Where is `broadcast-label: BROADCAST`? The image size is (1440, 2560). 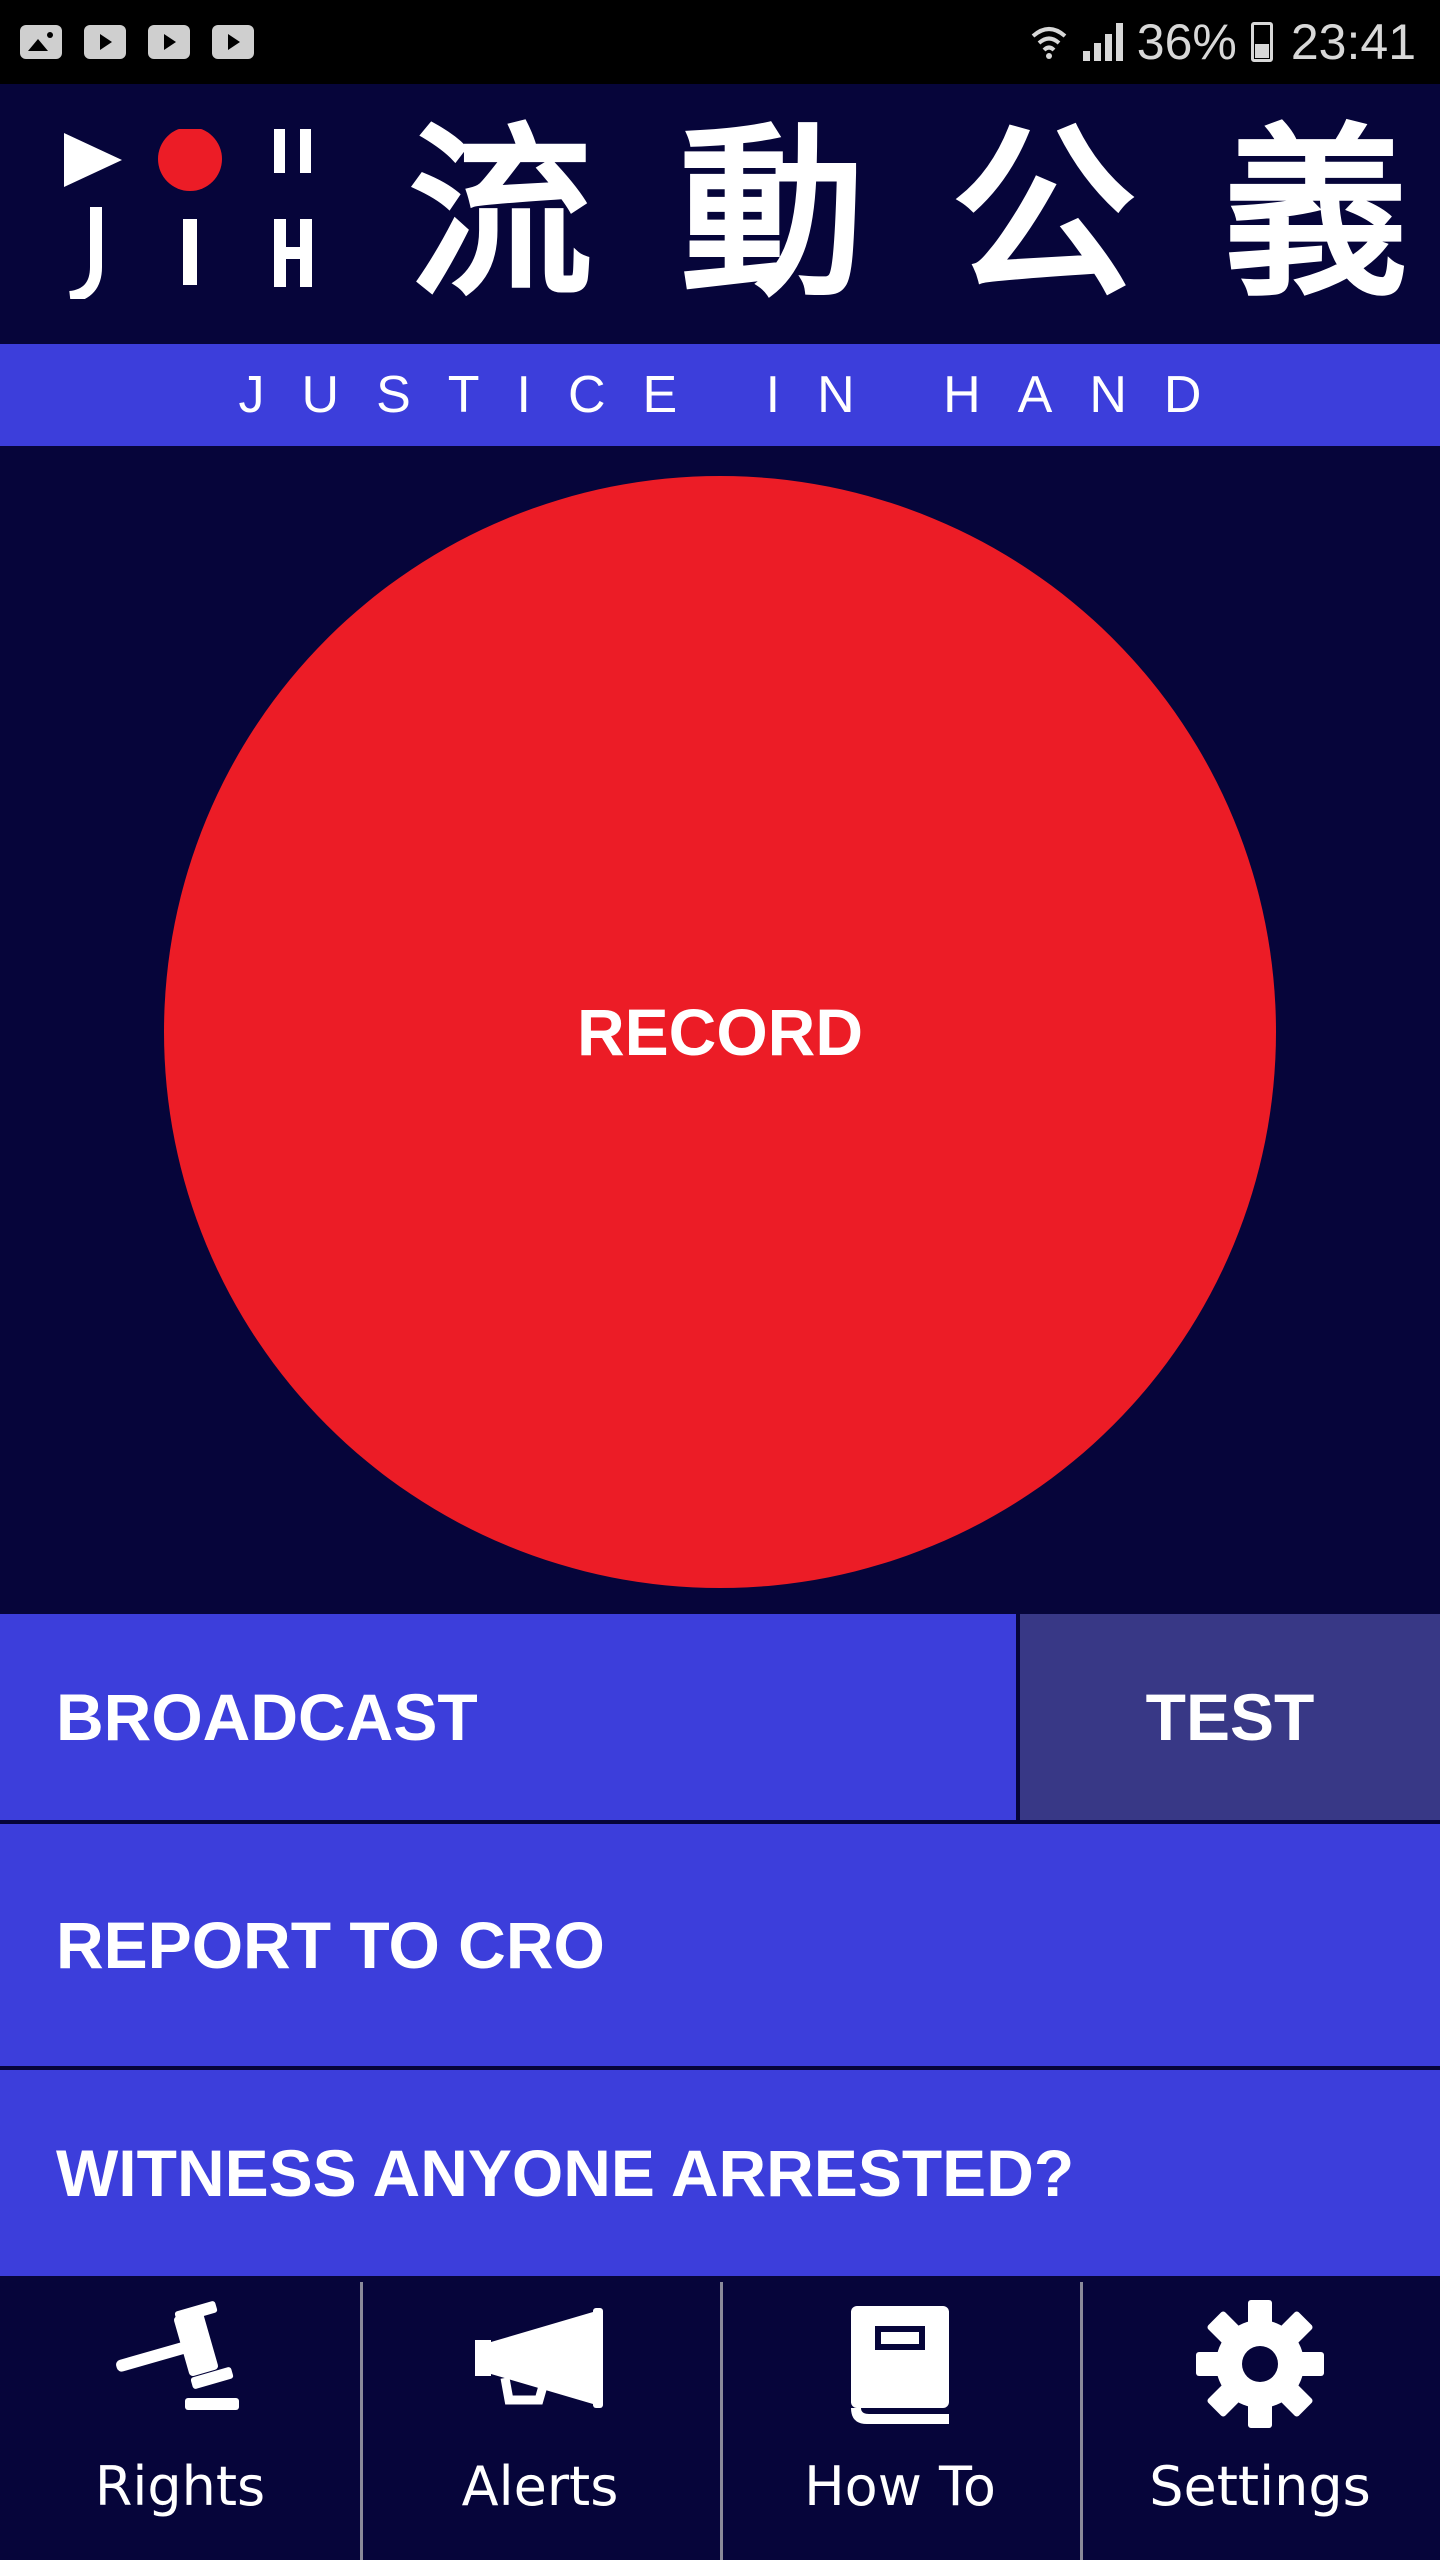
broadcast-label: BROADCAST is located at coordinates (267, 1717).